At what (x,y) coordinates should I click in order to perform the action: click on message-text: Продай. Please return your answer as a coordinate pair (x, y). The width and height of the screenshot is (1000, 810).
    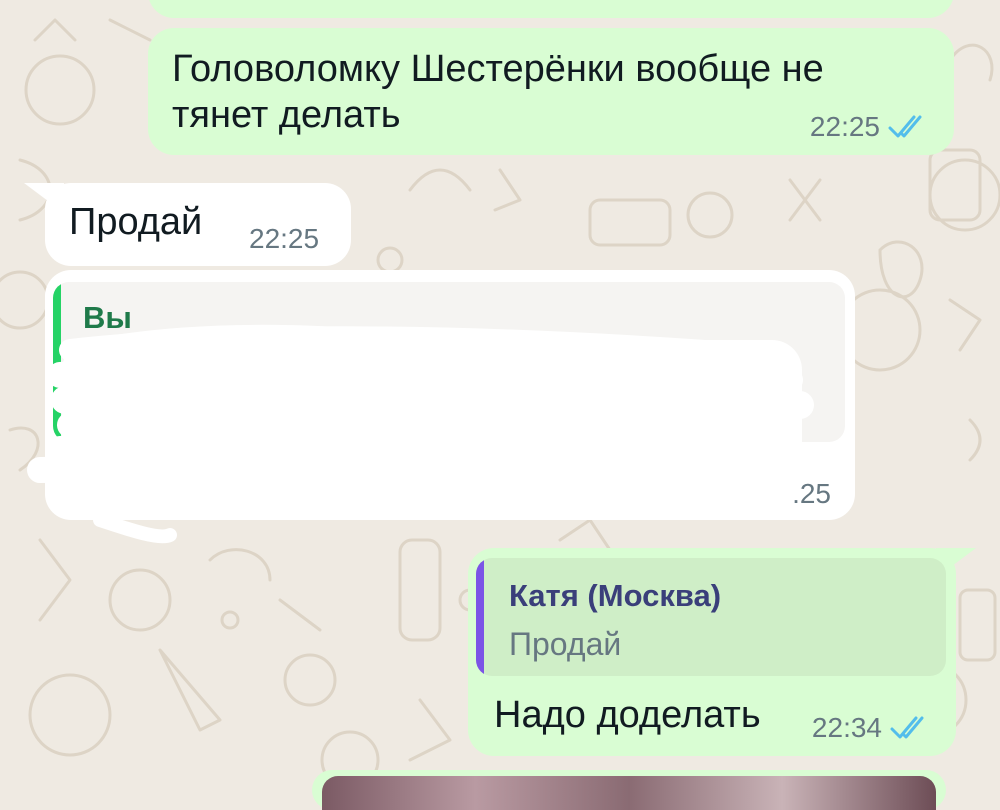
    Looking at the image, I should click on (136, 222).